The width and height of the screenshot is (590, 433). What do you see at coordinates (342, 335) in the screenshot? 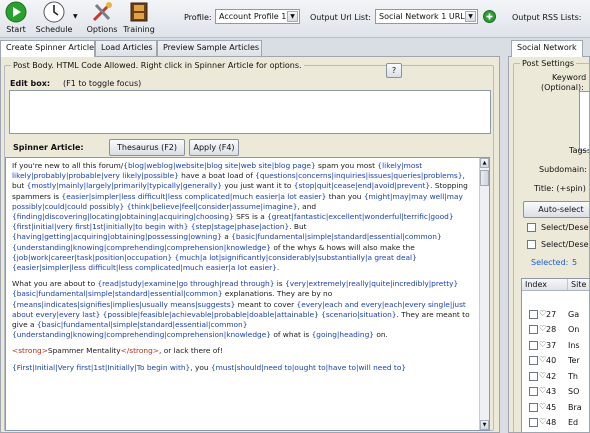
I see `spin-syntax-group: {going|heading}` at bounding box center [342, 335].